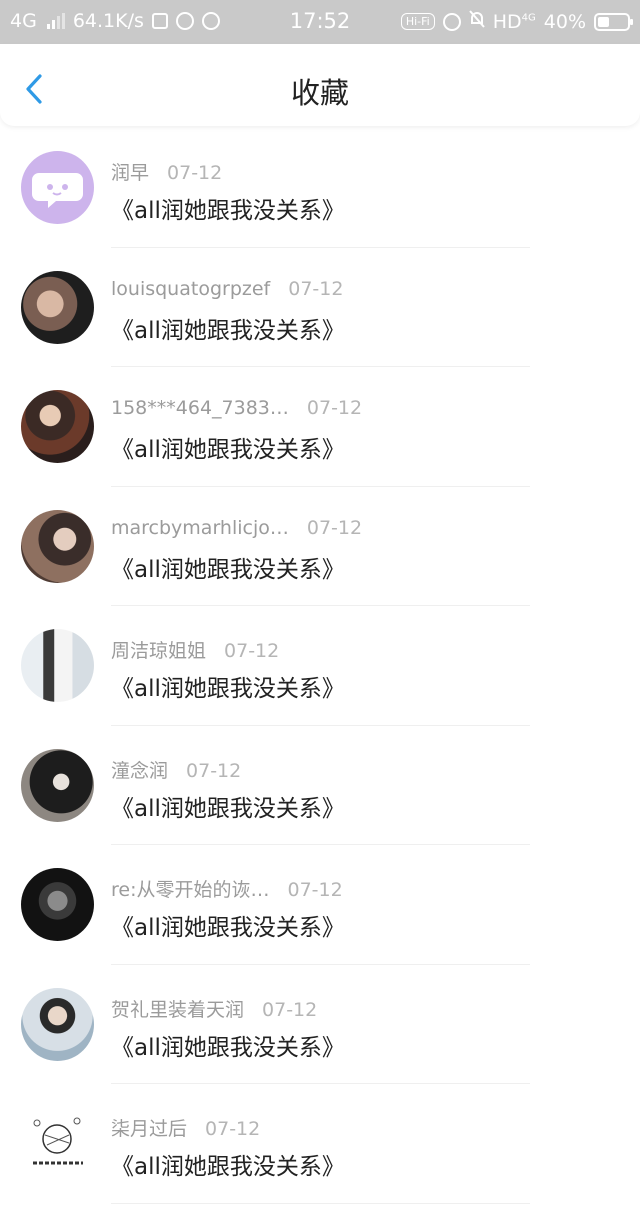 This screenshot has width=640, height=1205. Describe the element at coordinates (476, 21) in the screenshot. I see `bell-muted-icon` at that location.